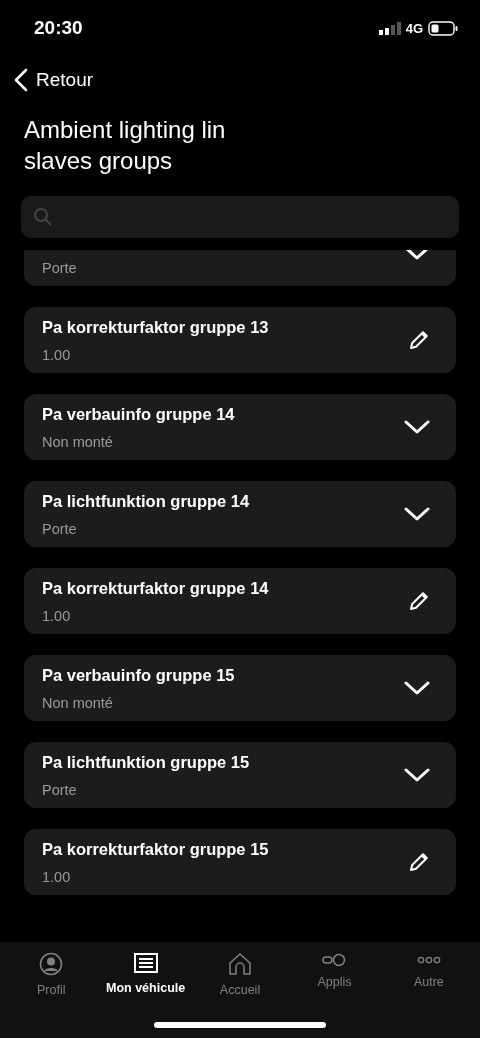 Image resolution: width=480 pixels, height=1038 pixels. Describe the element at coordinates (145, 963) in the screenshot. I see `list-icon` at that location.